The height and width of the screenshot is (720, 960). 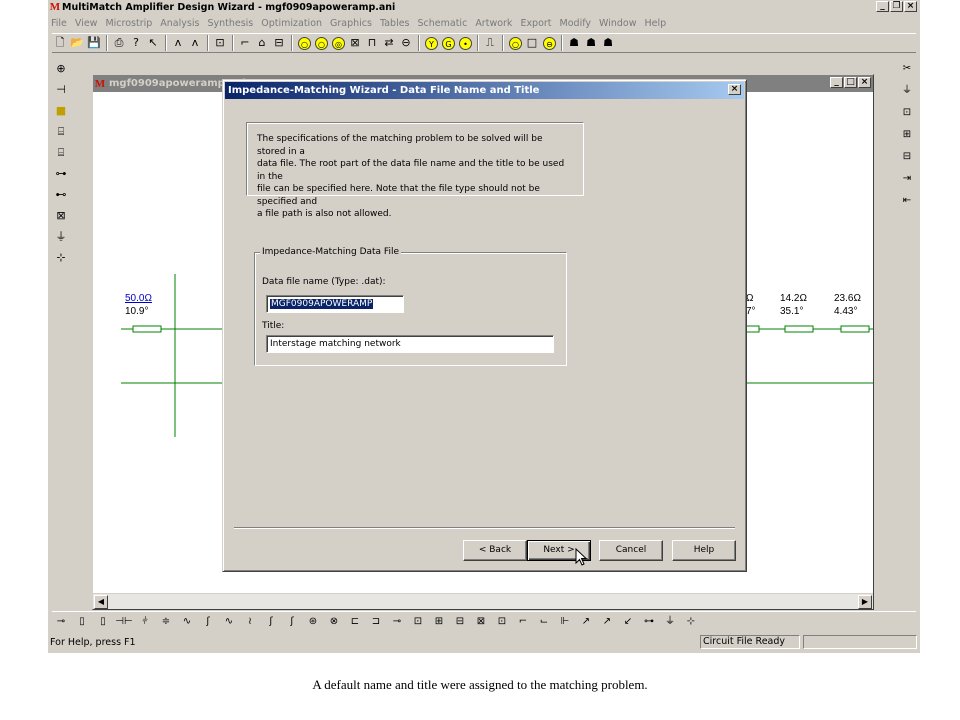 I want to click on component-icon: ⊣, so click(x=61, y=90).